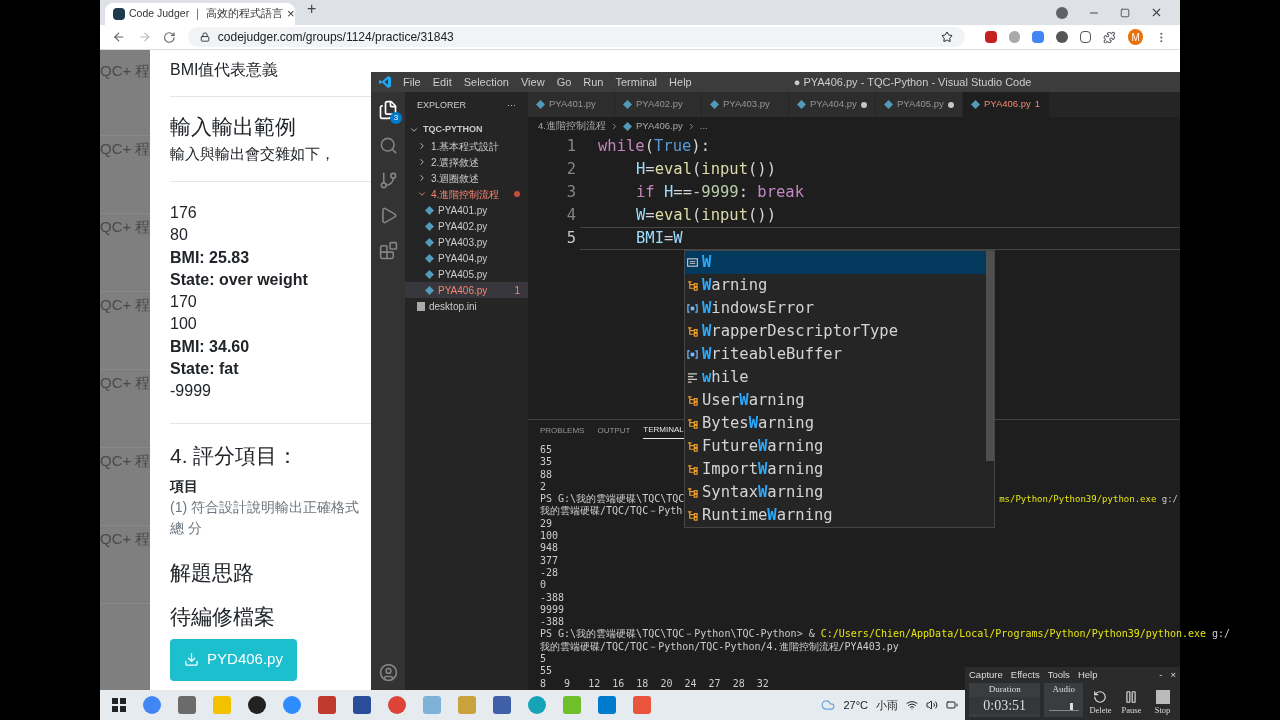 This screenshot has height=720, width=1280. Describe the element at coordinates (836, 469) in the screenshot. I see `suggestion-item: ImportWarning` at that location.